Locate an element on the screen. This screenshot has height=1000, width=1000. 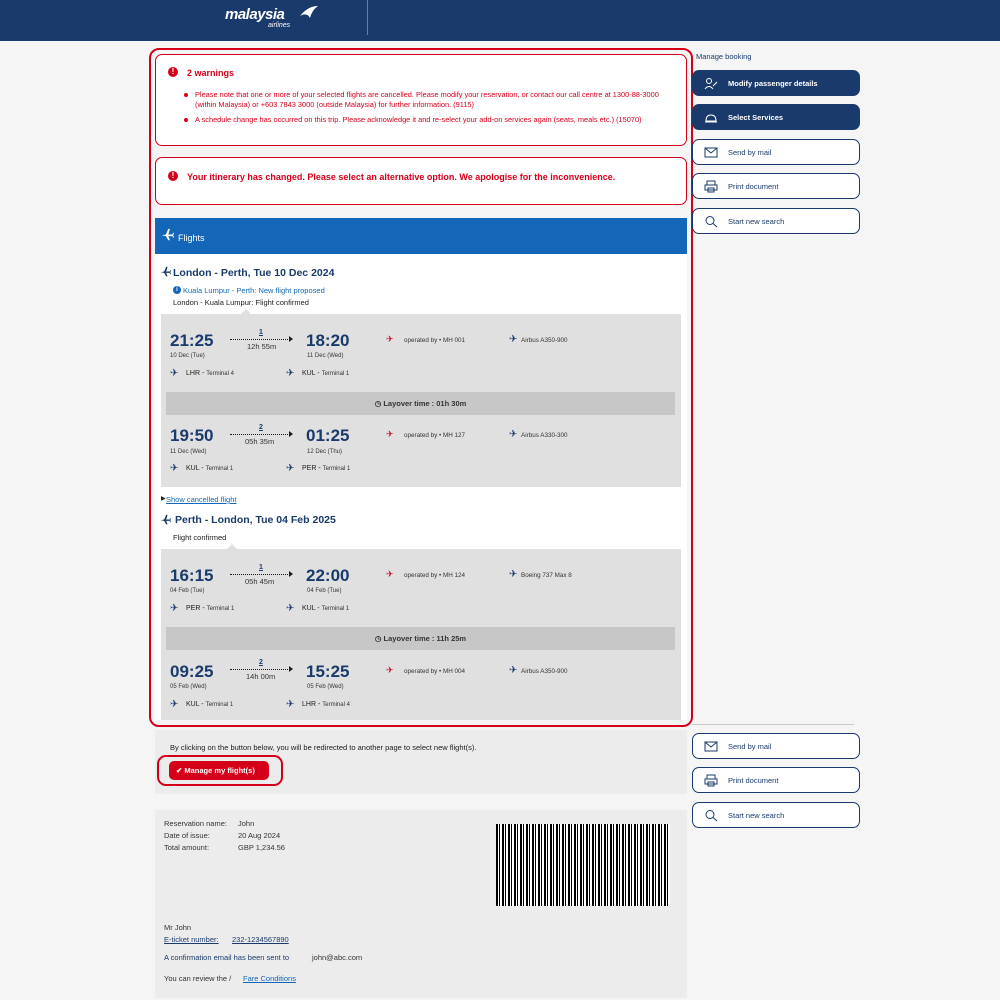
dep-airport: PER - Terminal 1 is located at coordinates (210, 608).